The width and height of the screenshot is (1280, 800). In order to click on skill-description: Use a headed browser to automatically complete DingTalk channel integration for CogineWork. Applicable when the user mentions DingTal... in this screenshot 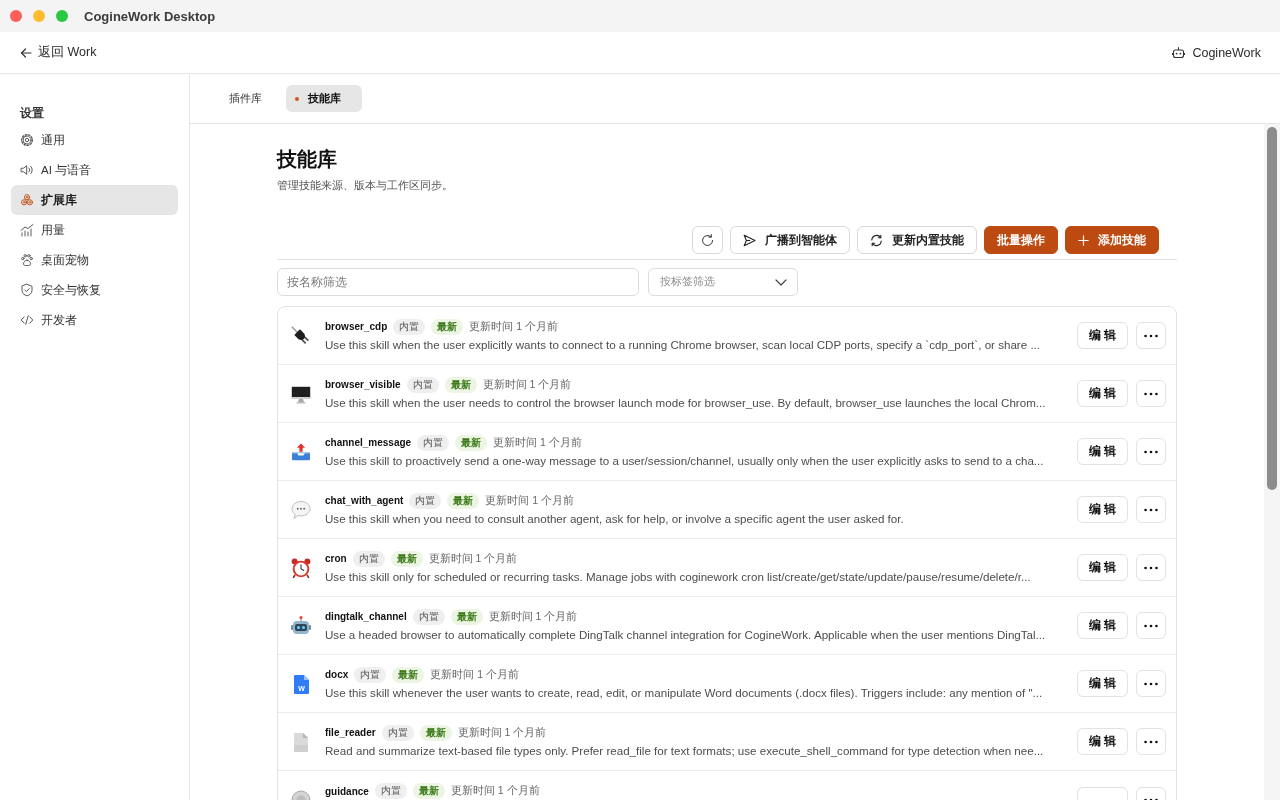, I will do `click(686, 634)`.